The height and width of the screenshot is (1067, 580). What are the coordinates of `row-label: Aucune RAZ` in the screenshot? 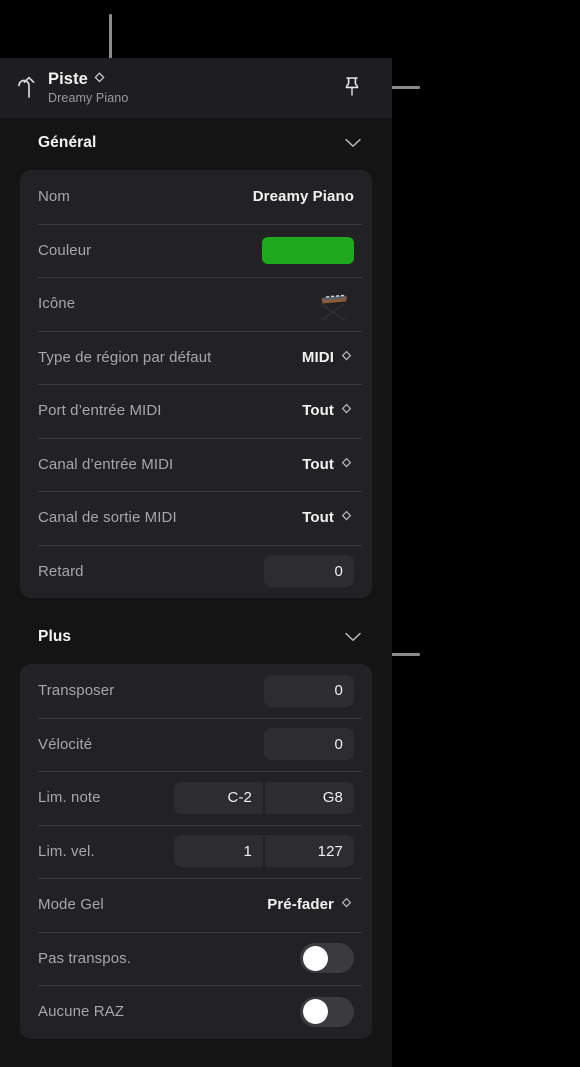 It's located at (81, 1012).